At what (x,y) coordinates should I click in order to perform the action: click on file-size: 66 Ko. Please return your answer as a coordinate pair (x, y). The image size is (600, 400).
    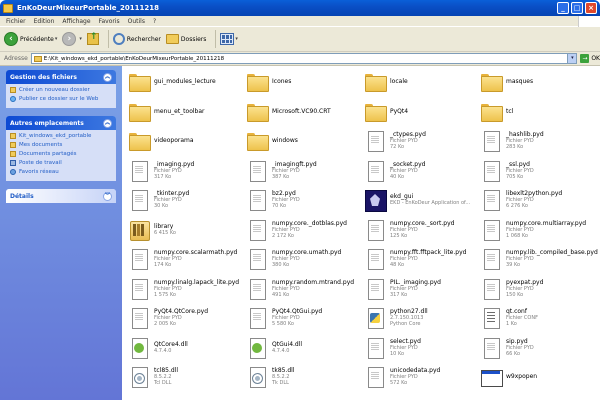
    Looking at the image, I should click on (513, 353).